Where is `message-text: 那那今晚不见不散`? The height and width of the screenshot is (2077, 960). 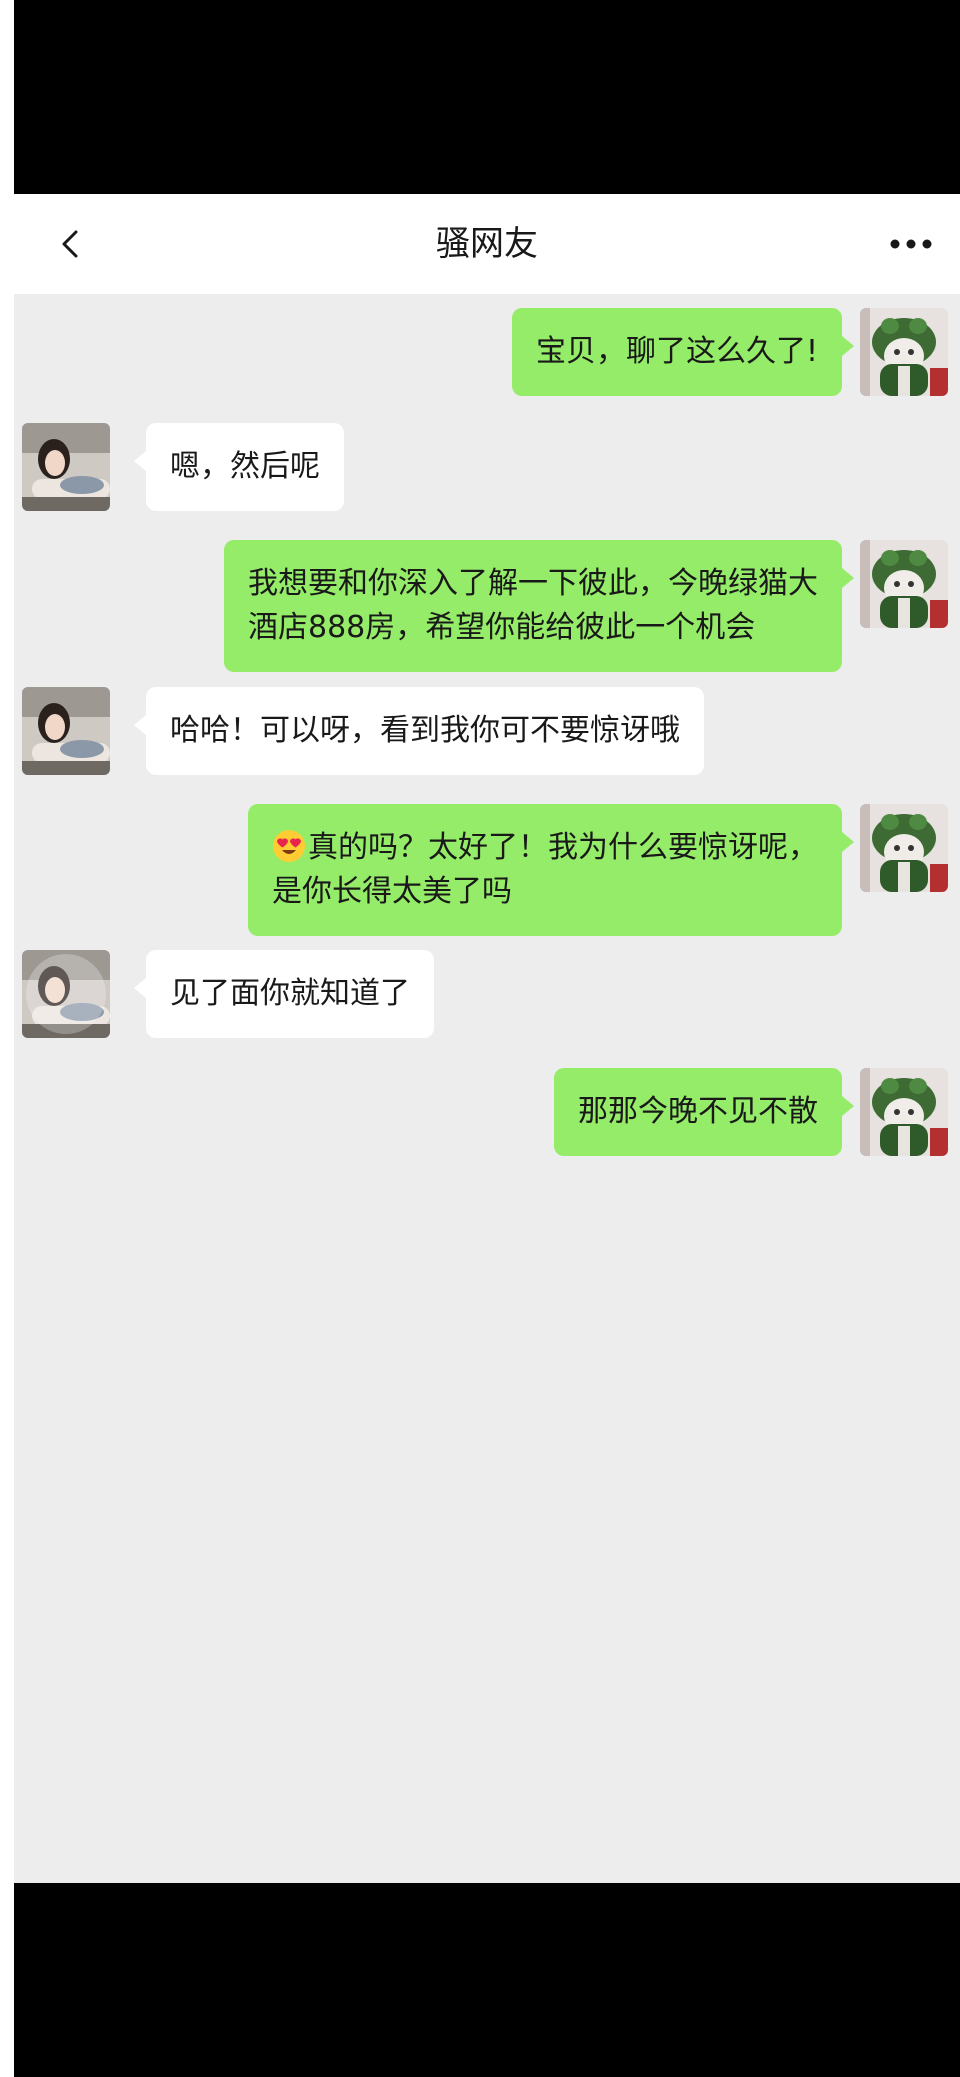 message-text: 那那今晚不见不散 is located at coordinates (698, 1111).